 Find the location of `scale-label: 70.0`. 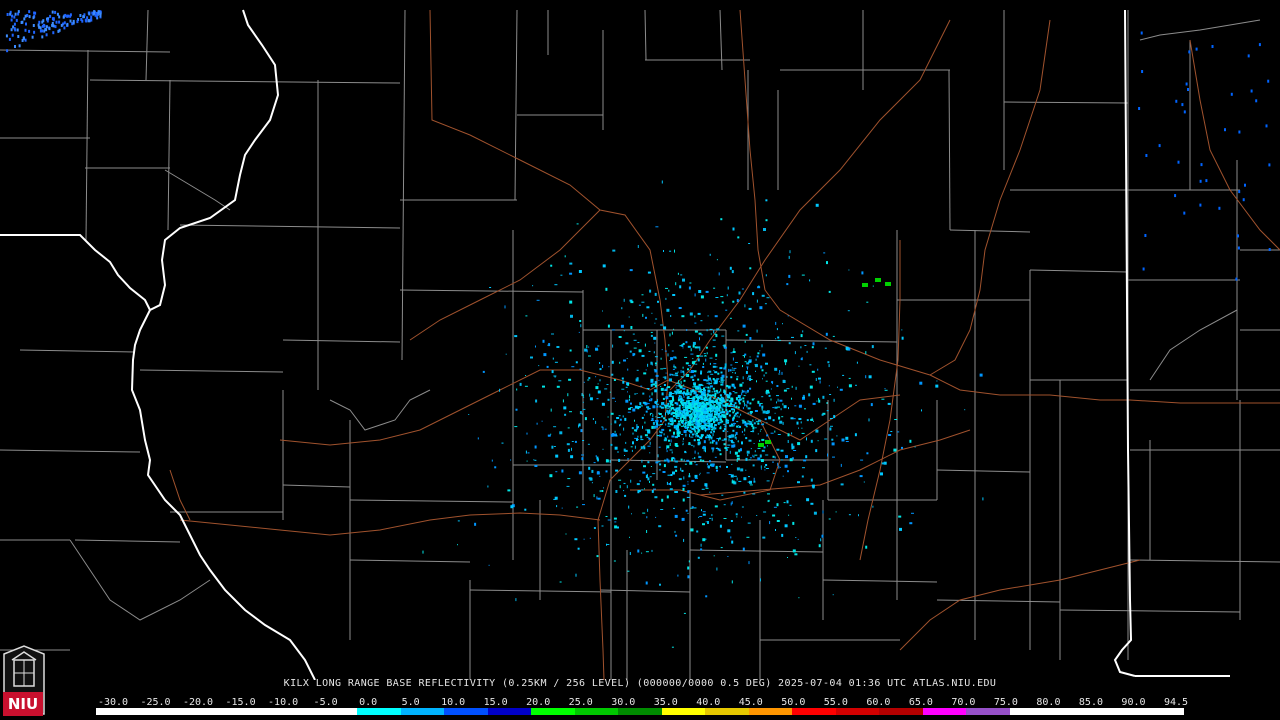

scale-label: 70.0 is located at coordinates (963, 702).